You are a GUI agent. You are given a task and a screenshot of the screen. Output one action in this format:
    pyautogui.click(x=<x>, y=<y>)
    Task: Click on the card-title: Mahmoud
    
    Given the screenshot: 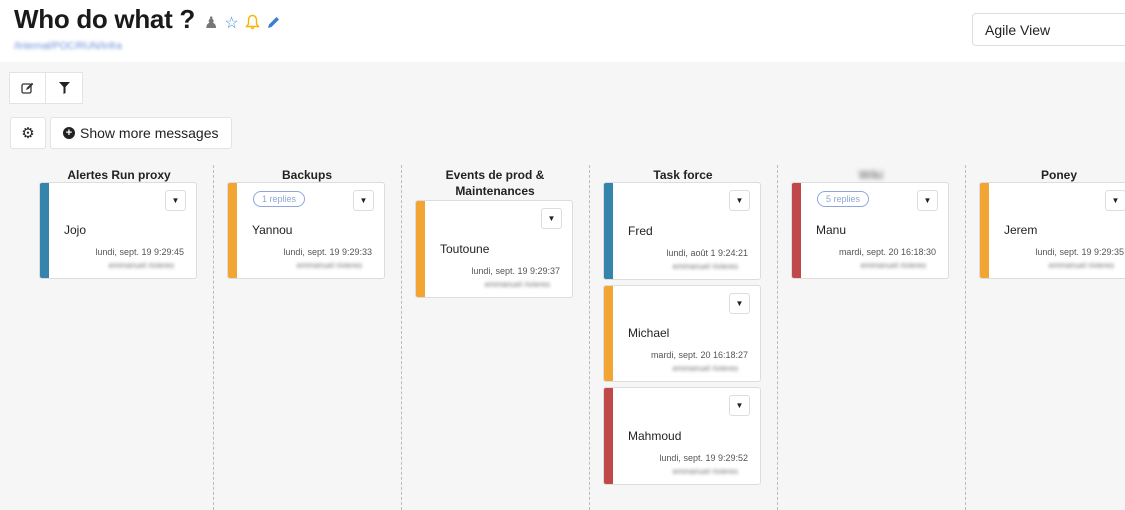 What is the action you would take?
    pyautogui.click(x=655, y=436)
    